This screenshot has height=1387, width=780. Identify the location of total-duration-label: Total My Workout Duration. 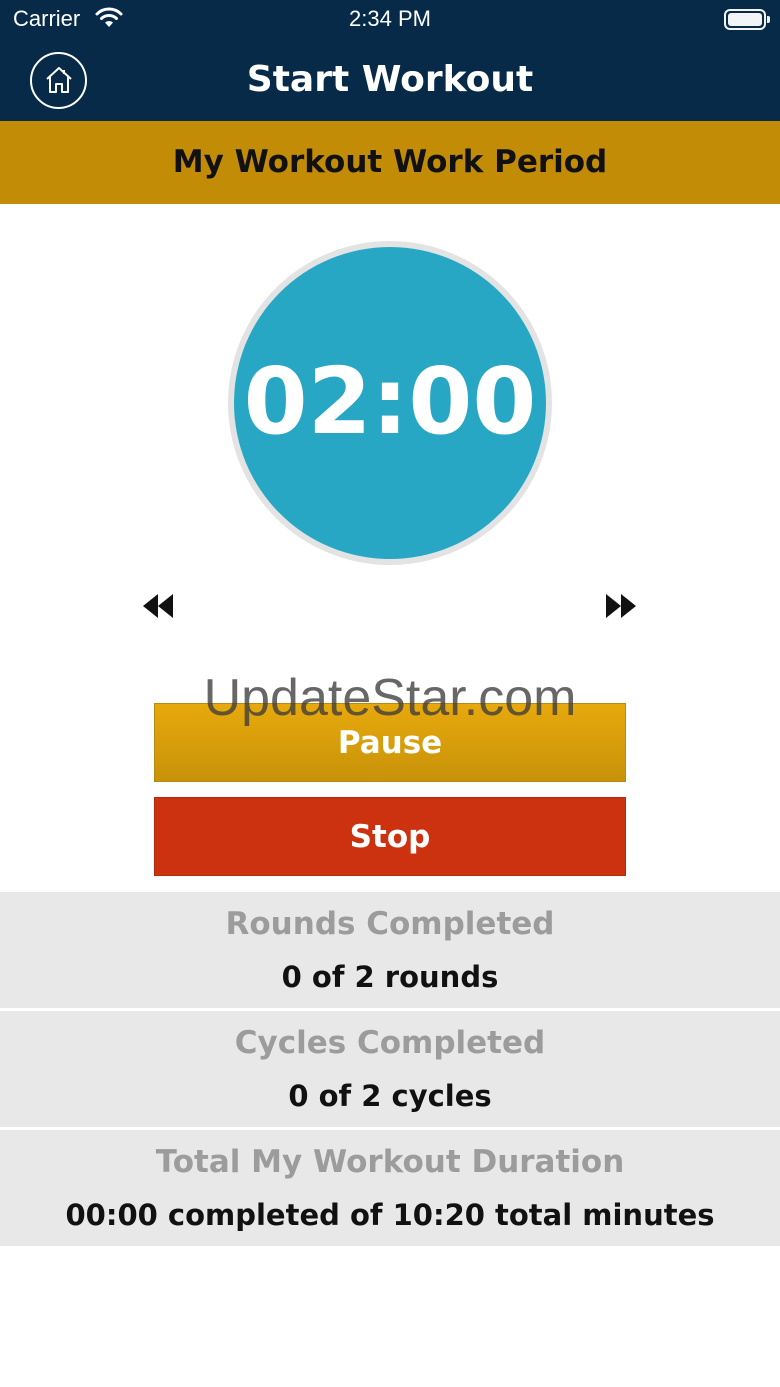
(390, 1162).